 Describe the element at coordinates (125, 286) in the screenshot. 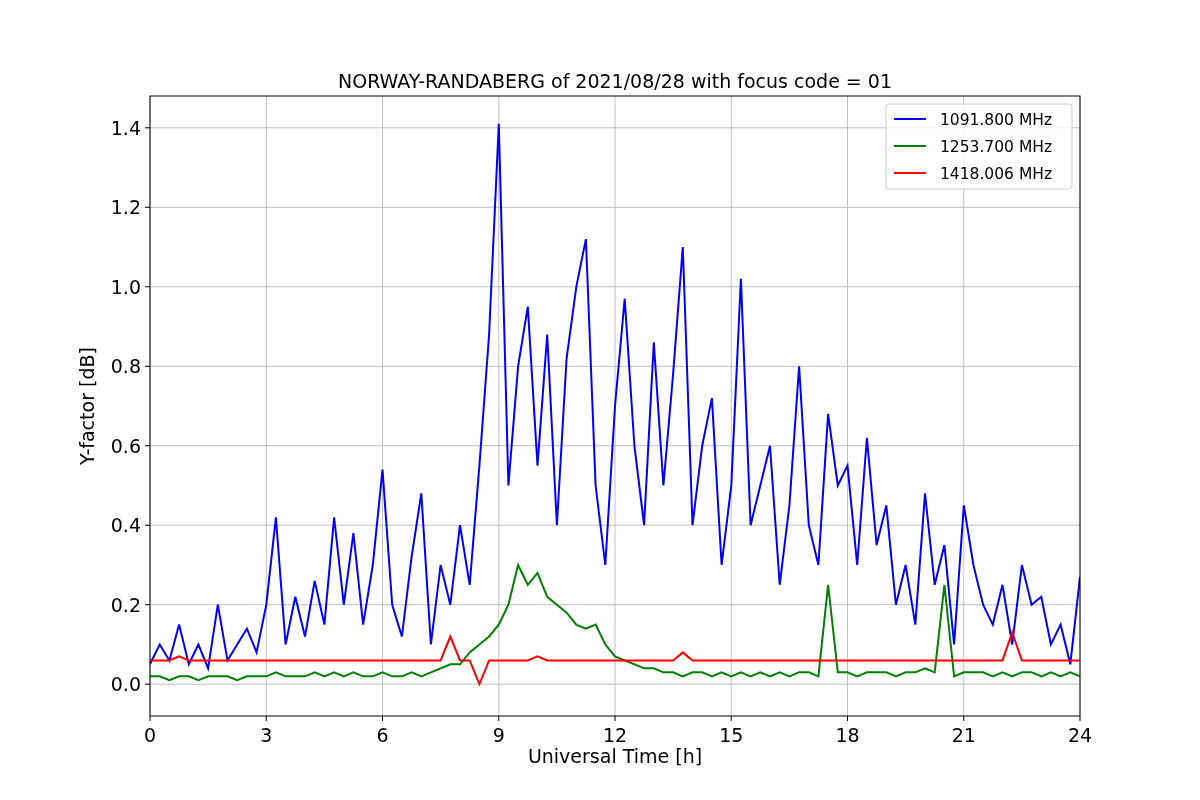

I see `tick-label: 1.0` at that location.